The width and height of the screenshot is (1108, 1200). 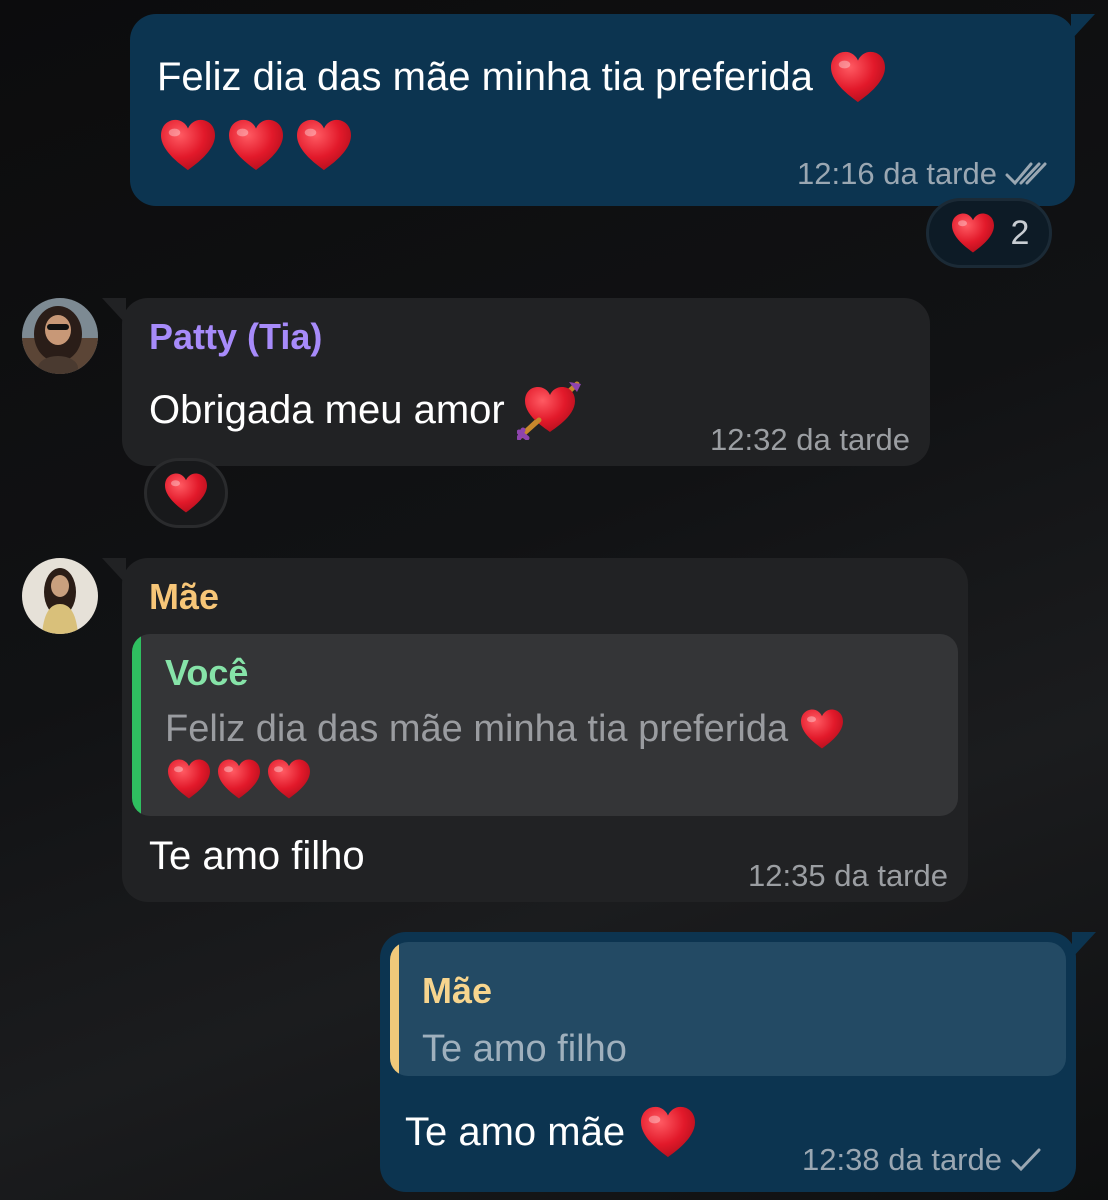 I want to click on reaction-chip: 2, so click(x=989, y=233).